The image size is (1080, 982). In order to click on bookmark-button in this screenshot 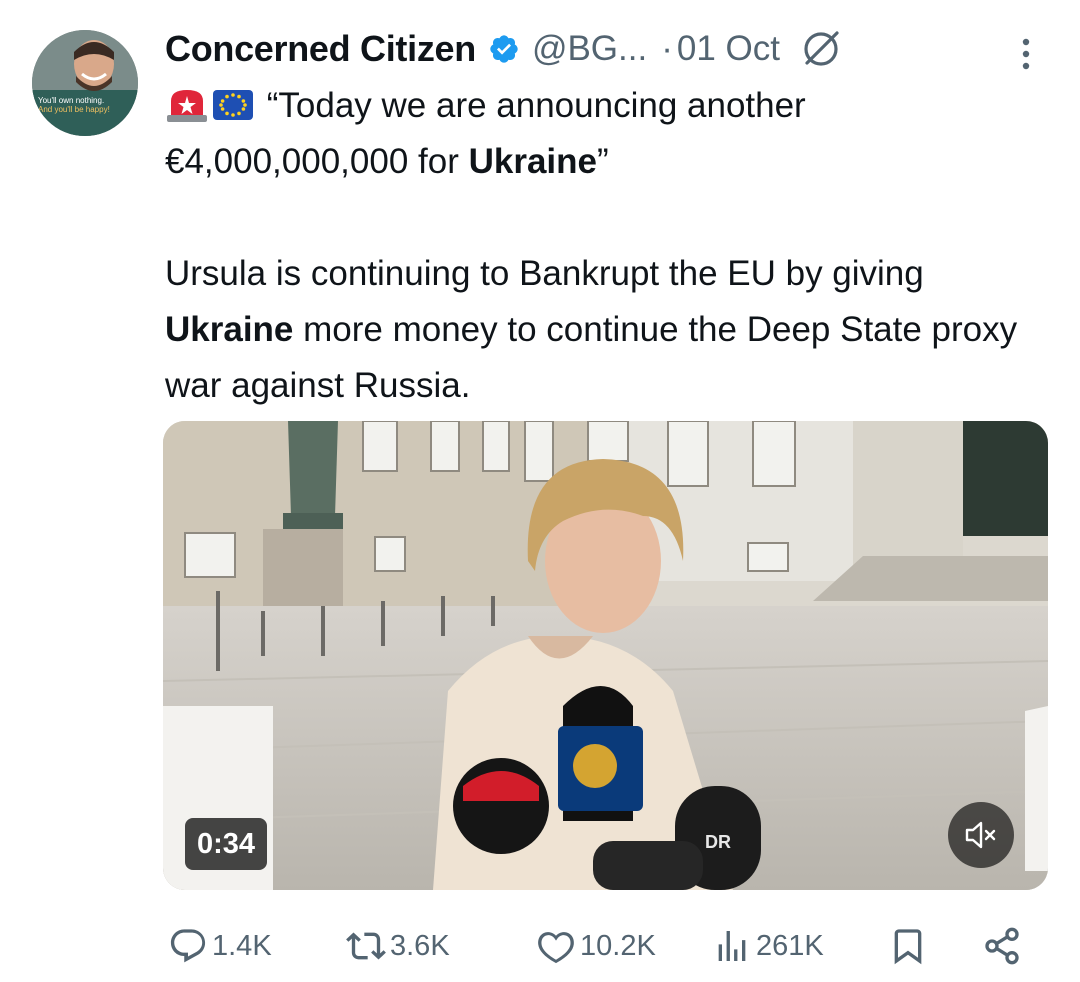, I will do `click(910, 946)`.